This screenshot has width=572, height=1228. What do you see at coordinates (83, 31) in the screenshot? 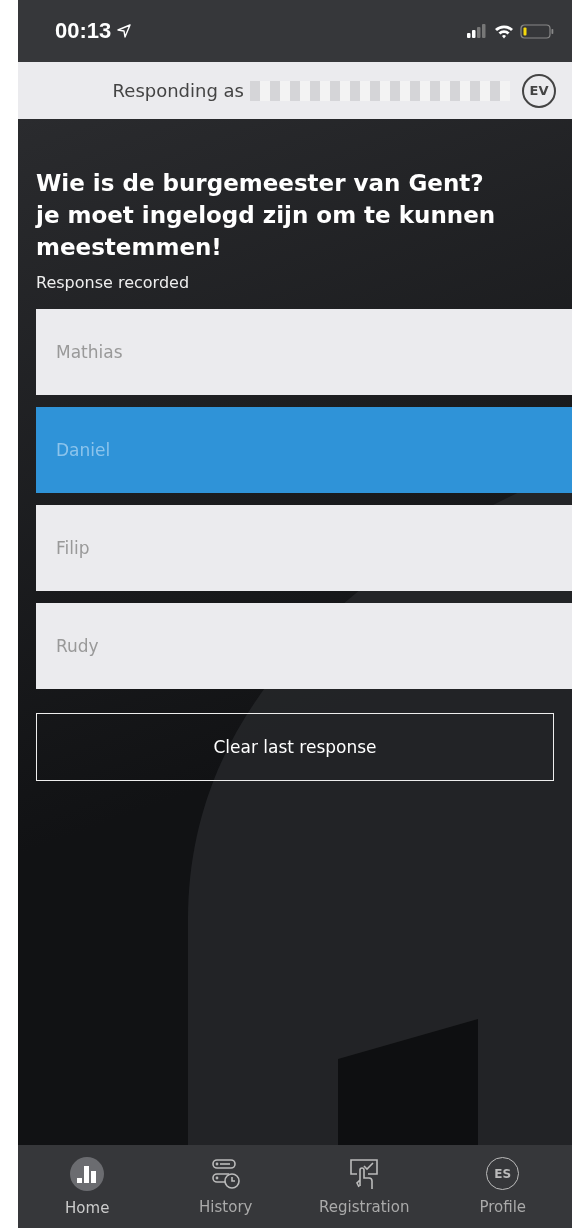
I see `status-time: 00:13` at bounding box center [83, 31].